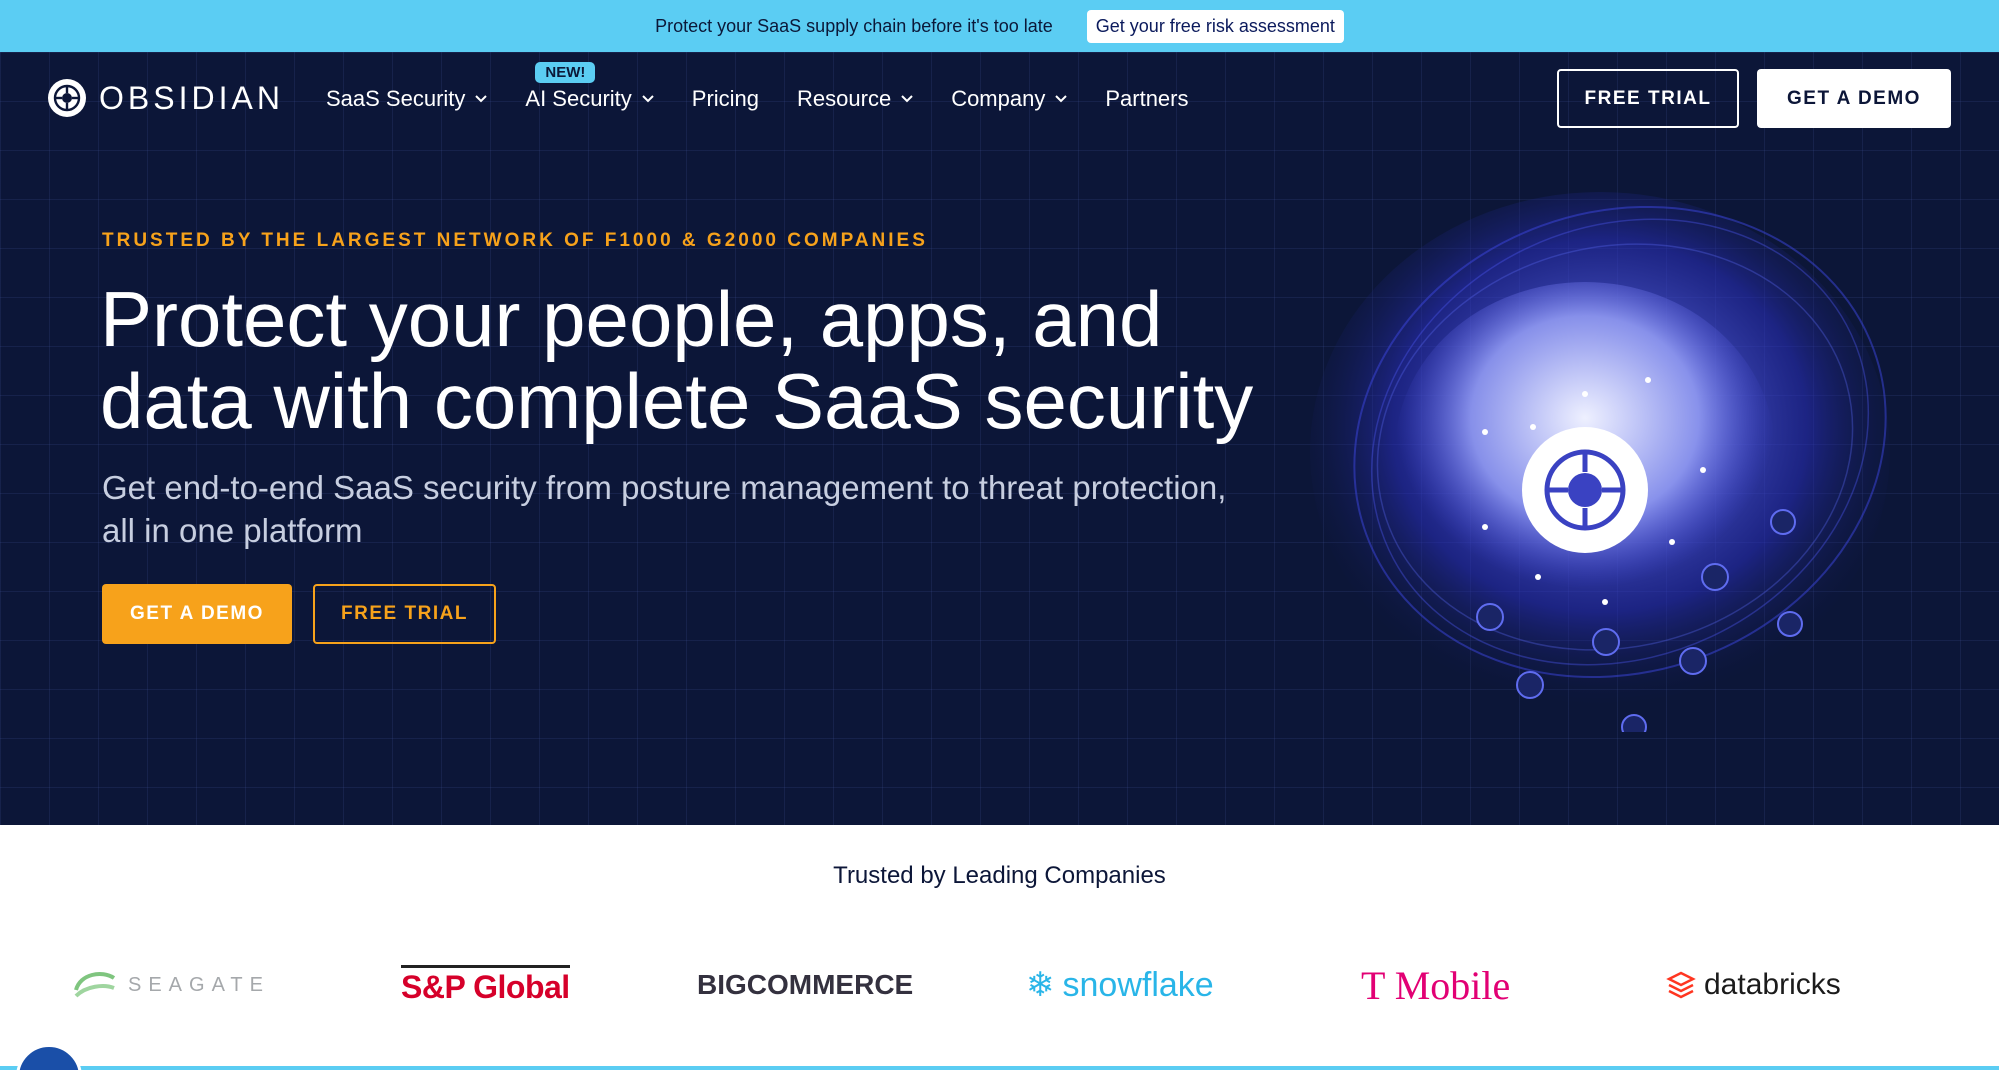 The height and width of the screenshot is (1070, 1999). I want to click on nav-label: Partners, so click(1147, 98).